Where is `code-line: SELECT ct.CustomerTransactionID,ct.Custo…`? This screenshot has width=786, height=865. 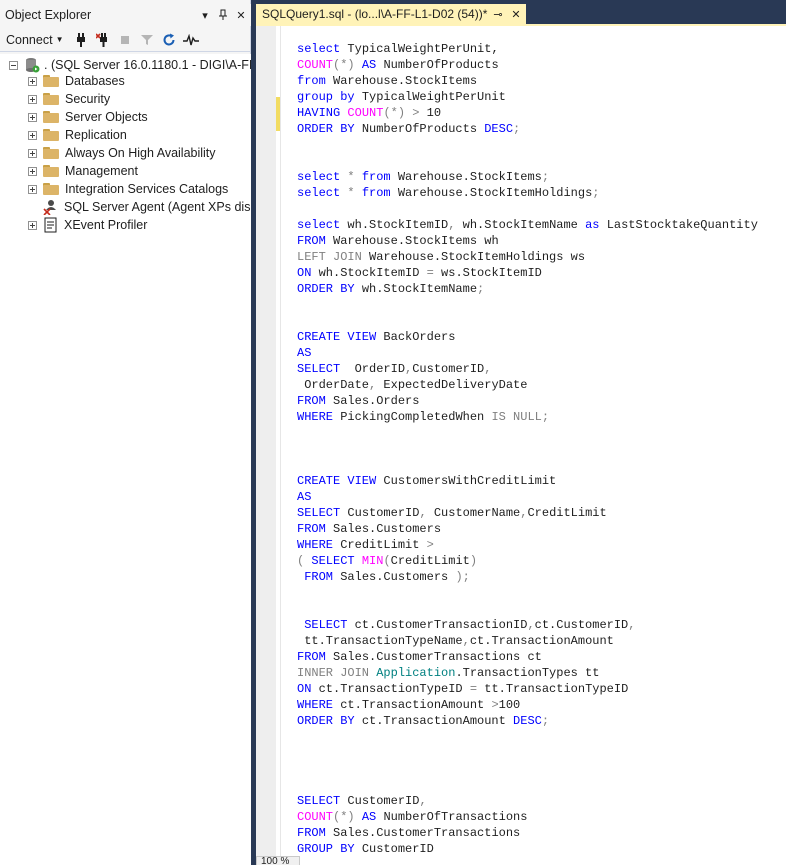 code-line: SELECT ct.CustomerTransactionID,ct.Custo… is located at coordinates (527, 625).